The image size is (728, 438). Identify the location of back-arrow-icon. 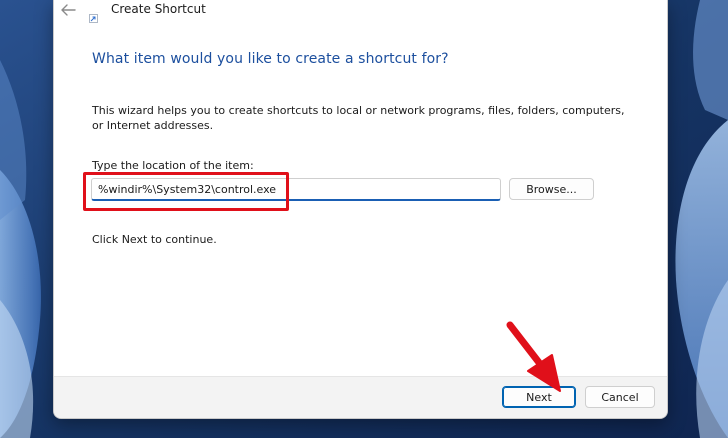
(68, 10).